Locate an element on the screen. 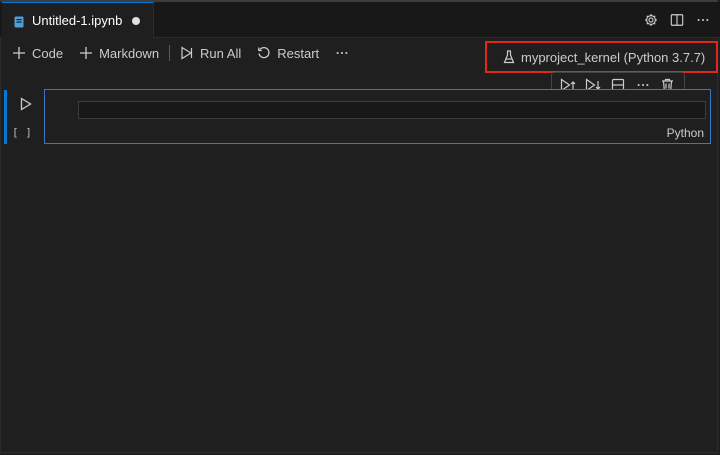 The image size is (720, 455). add-code-cell-button: Code is located at coordinates (37, 53).